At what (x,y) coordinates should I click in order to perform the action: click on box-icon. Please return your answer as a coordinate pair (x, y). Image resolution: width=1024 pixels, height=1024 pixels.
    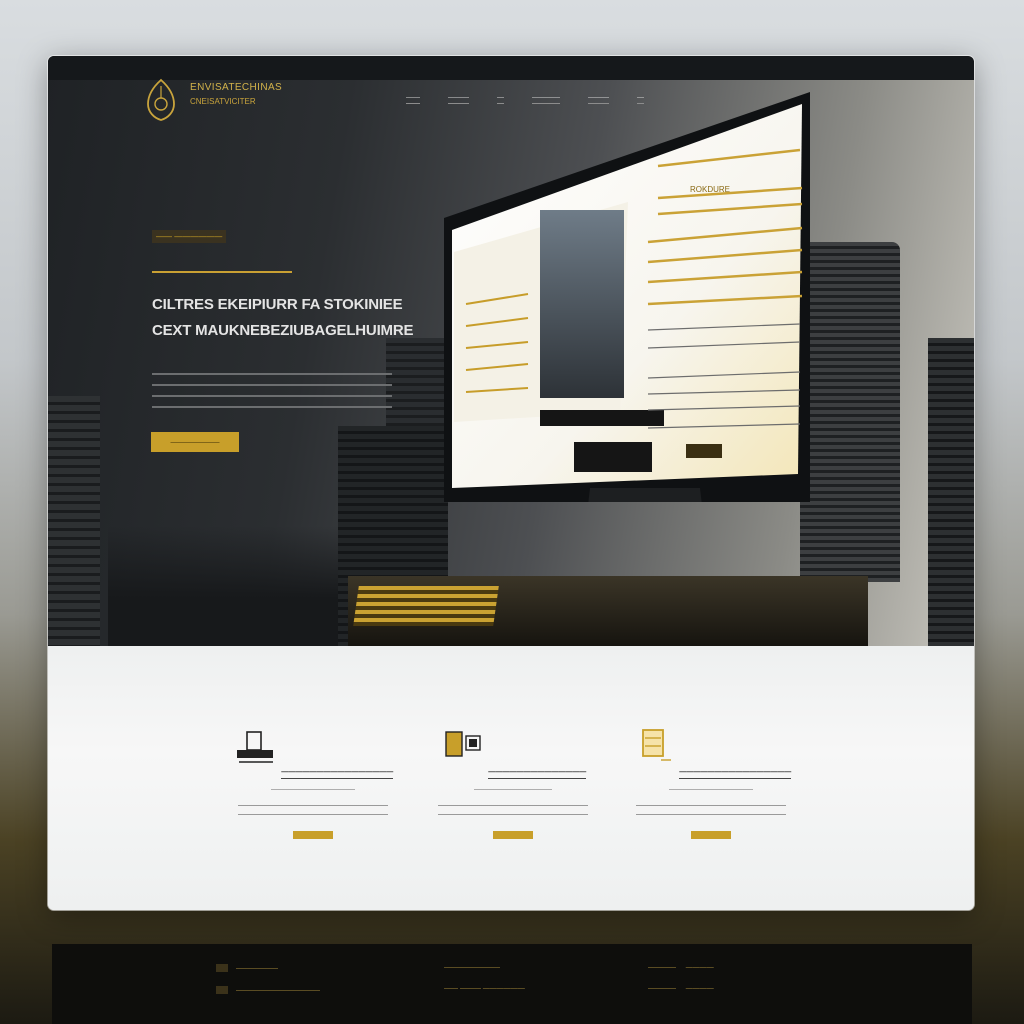
    Looking at the image, I should click on (656, 745).